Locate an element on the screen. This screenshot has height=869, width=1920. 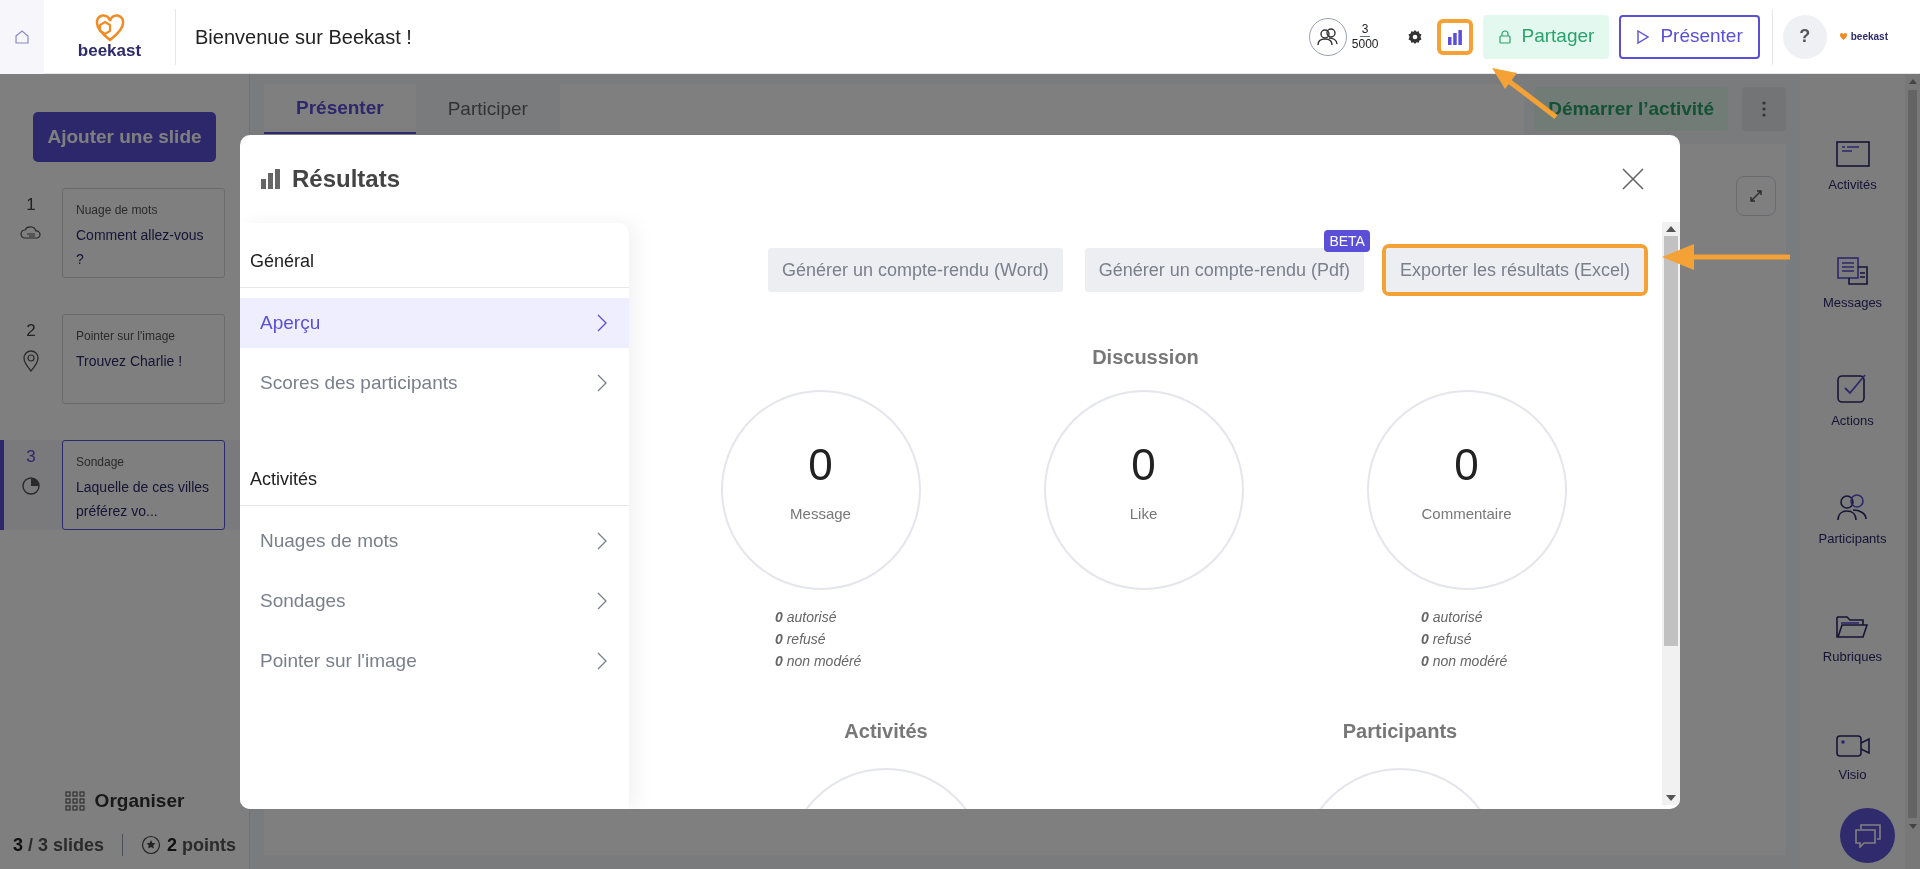
stat-label: Commentaire is located at coordinates (1466, 513).